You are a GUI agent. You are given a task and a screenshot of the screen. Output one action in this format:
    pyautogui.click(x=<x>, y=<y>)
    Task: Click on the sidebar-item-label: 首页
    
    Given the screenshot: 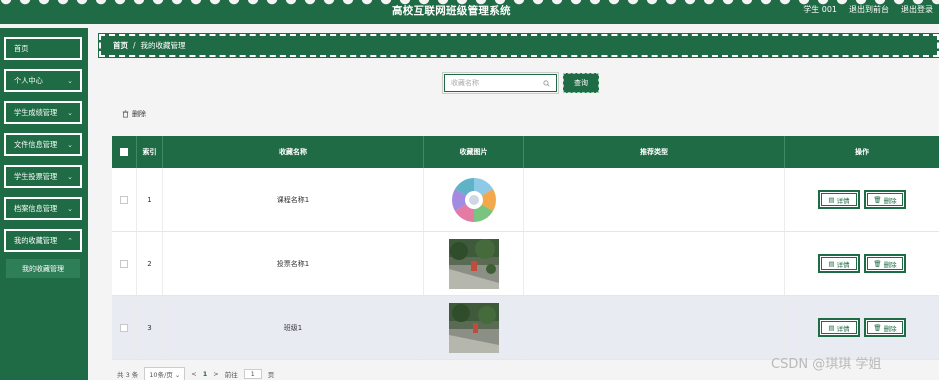 What is the action you would take?
    pyautogui.click(x=21, y=48)
    